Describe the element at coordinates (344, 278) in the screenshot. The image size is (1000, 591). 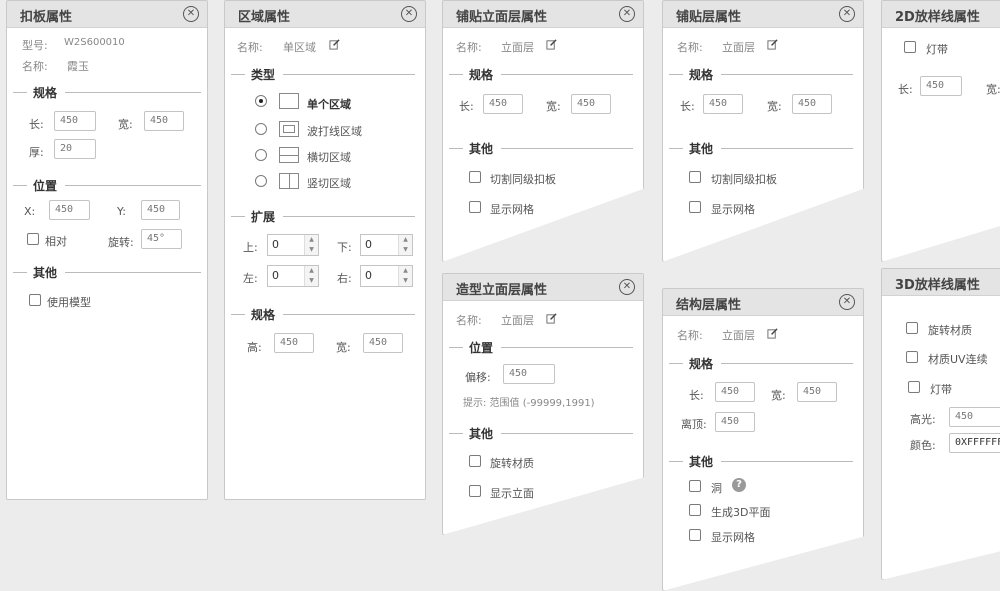
I see `right-label: 右:` at that location.